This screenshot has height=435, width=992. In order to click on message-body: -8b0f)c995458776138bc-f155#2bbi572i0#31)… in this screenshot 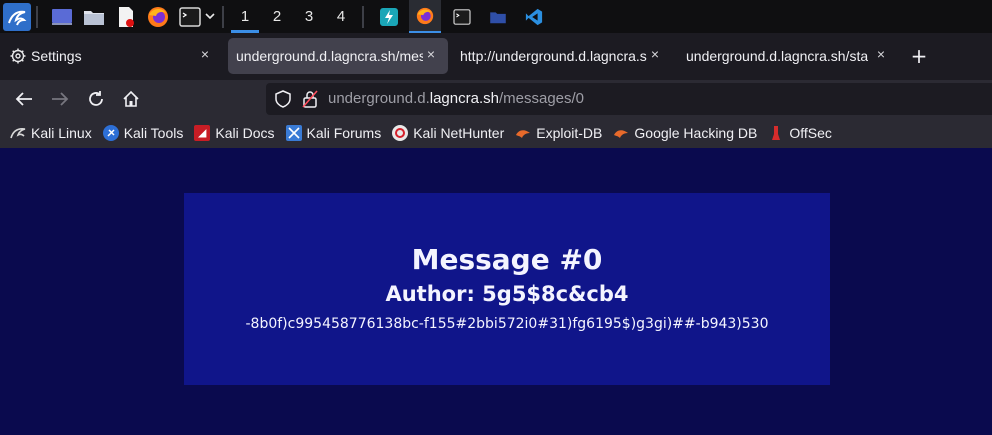, I will do `click(507, 324)`.